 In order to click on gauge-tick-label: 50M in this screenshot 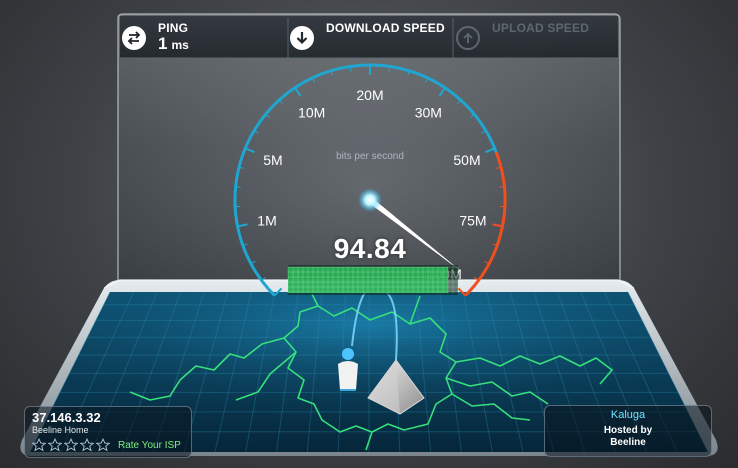, I will do `click(466, 160)`.